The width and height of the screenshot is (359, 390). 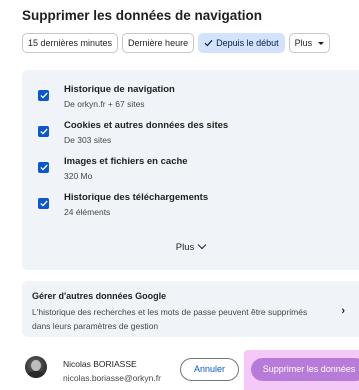 I want to click on dialog-title: Supprimer les données de navigation, so click(x=142, y=15).